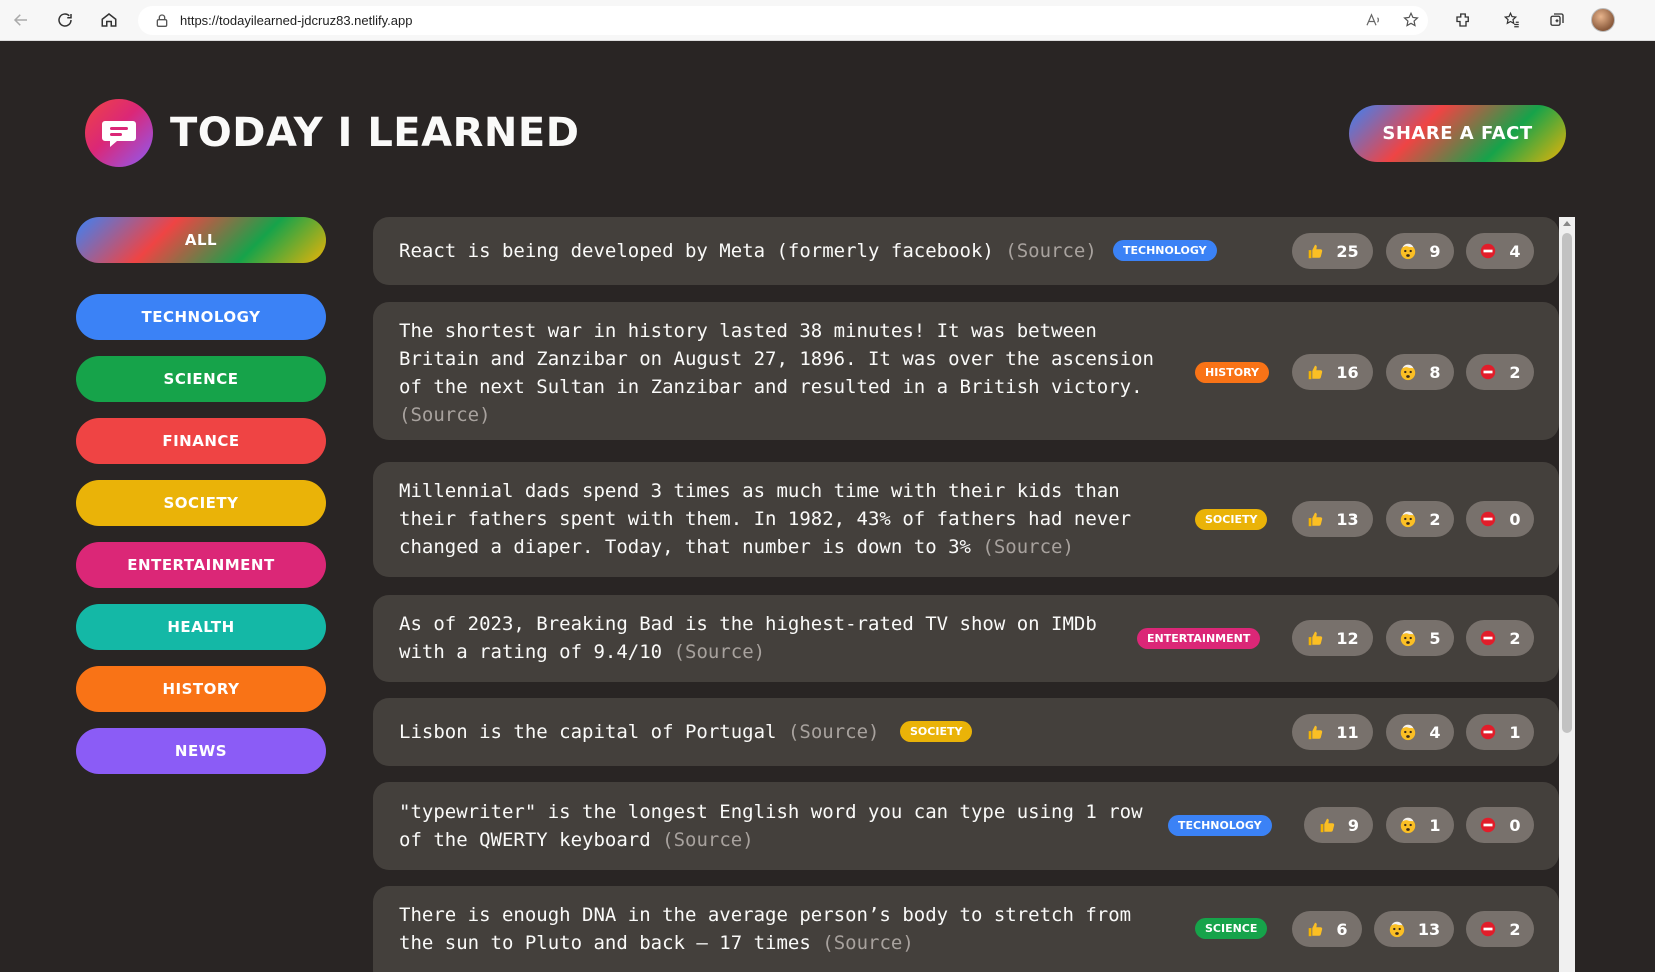  What do you see at coordinates (1603, 20) in the screenshot?
I see `profile-avatar` at bounding box center [1603, 20].